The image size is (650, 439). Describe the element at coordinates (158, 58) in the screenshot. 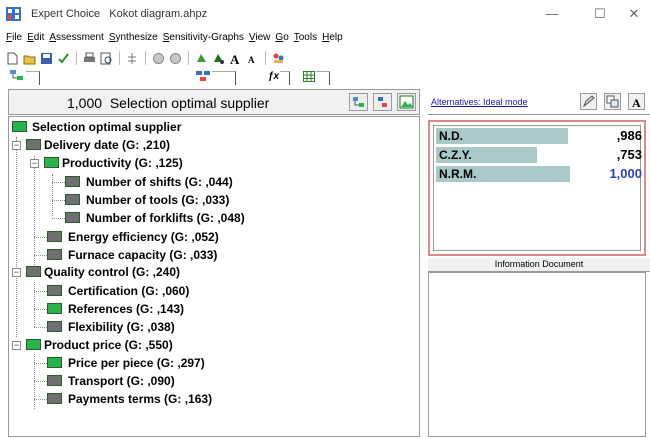

I see `model-icon` at that location.